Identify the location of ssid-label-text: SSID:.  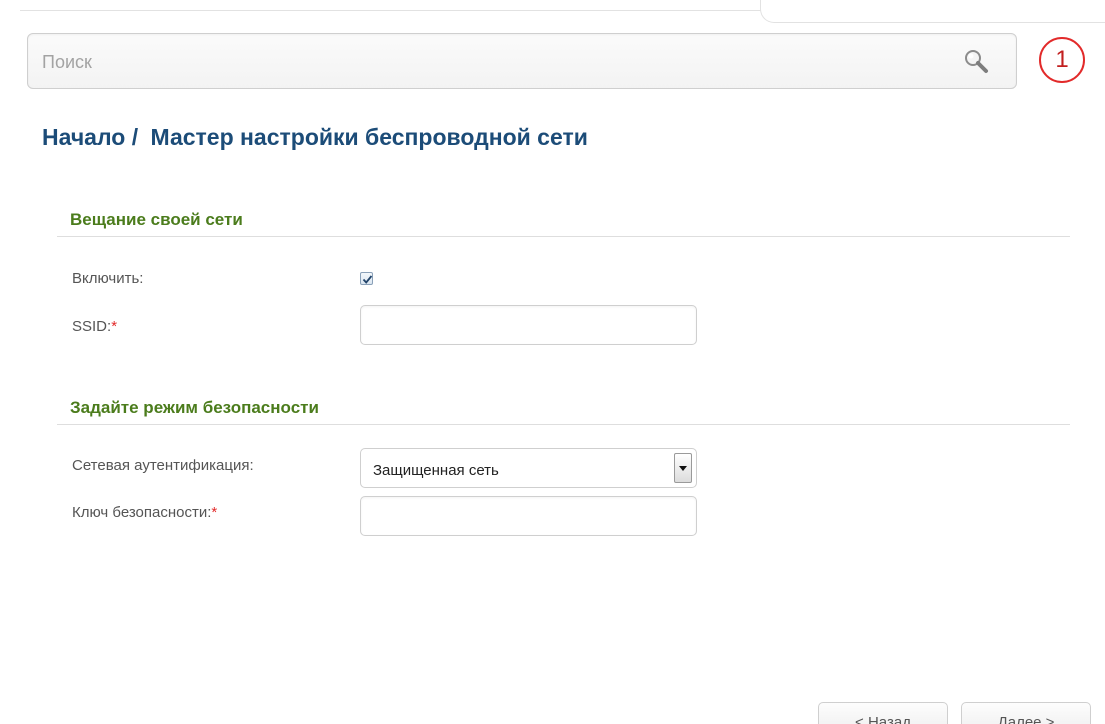
(92, 326).